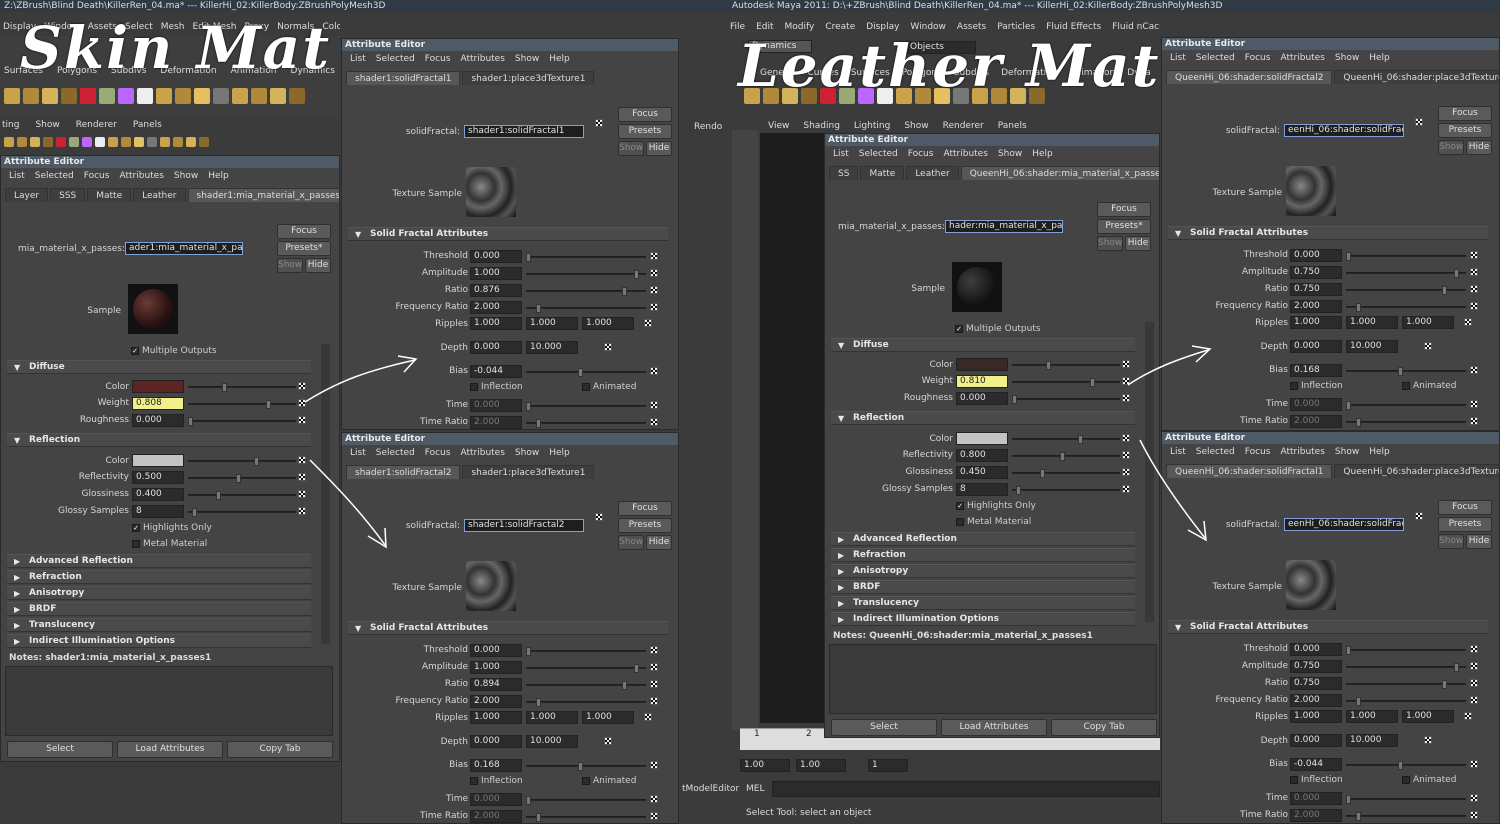 The width and height of the screenshot is (1500, 824). Describe the element at coordinates (176, 48) in the screenshot. I see `skin-mat-annotation: Skin Mat` at that location.